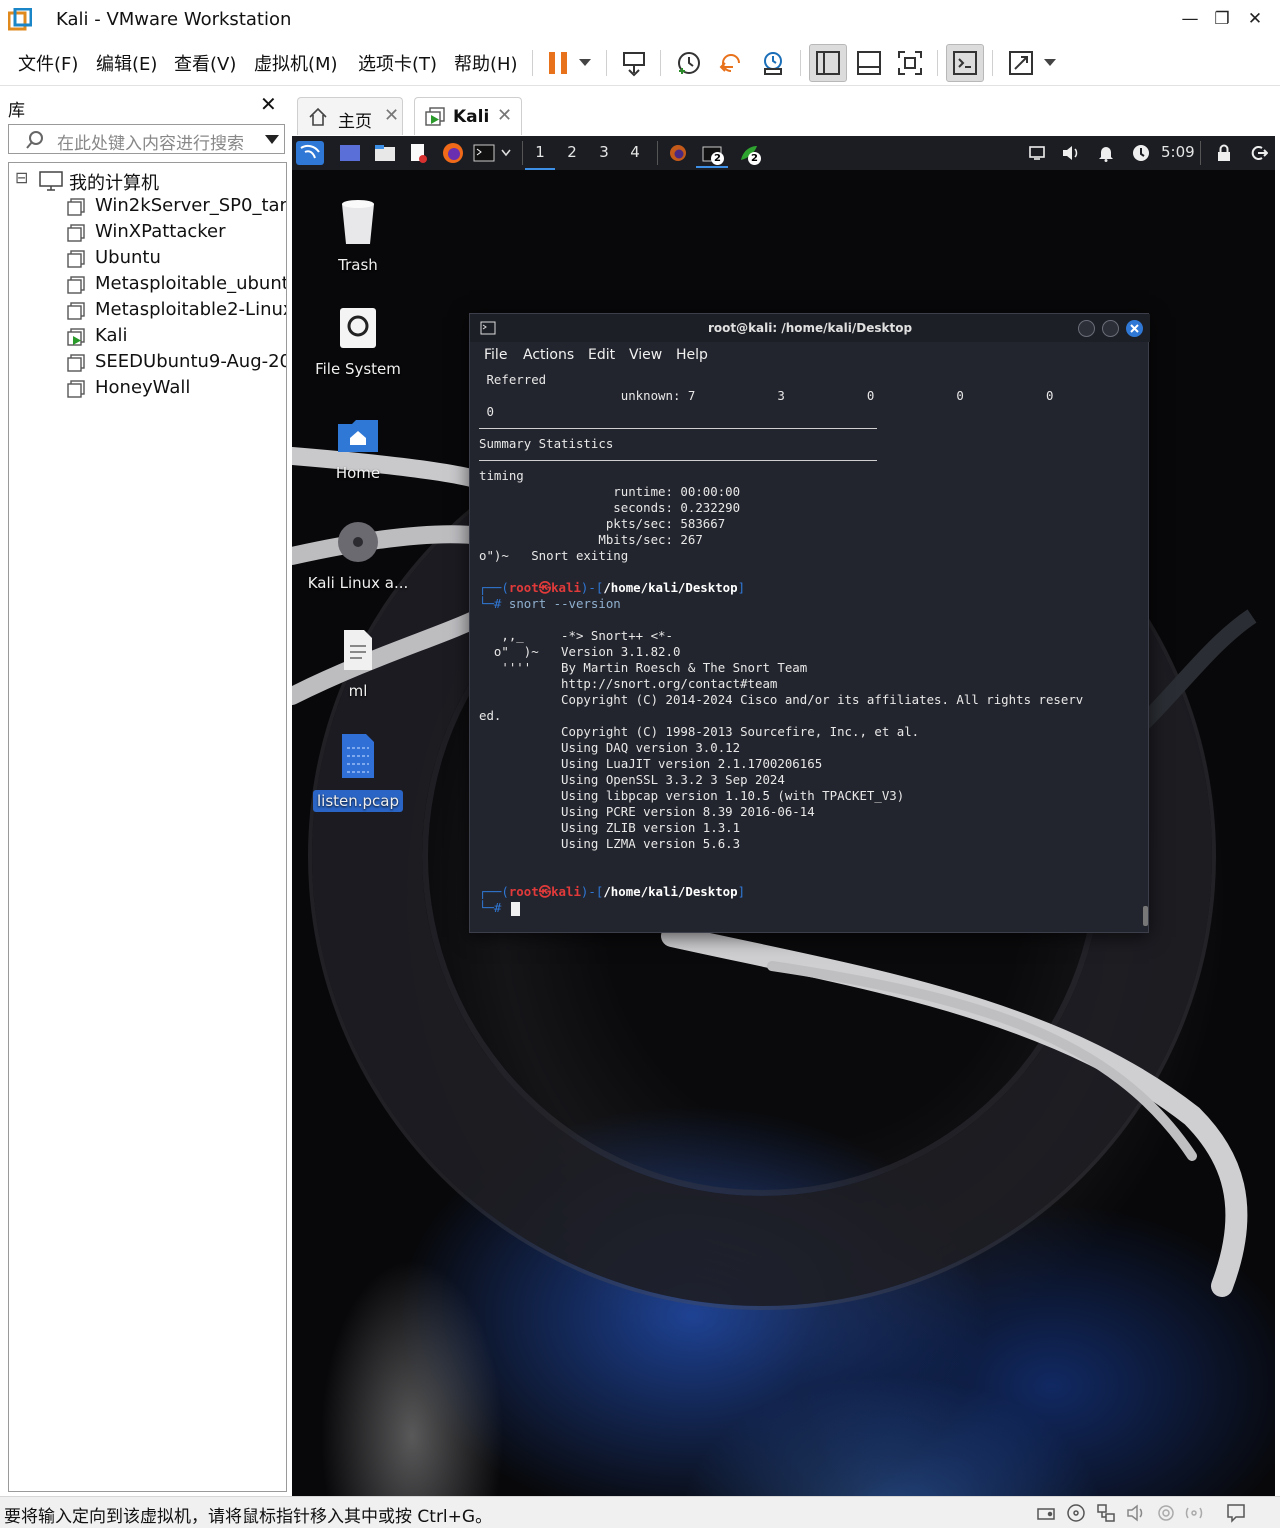  Describe the element at coordinates (490, 715) in the screenshot. I see `terminal-line: ed.` at that location.